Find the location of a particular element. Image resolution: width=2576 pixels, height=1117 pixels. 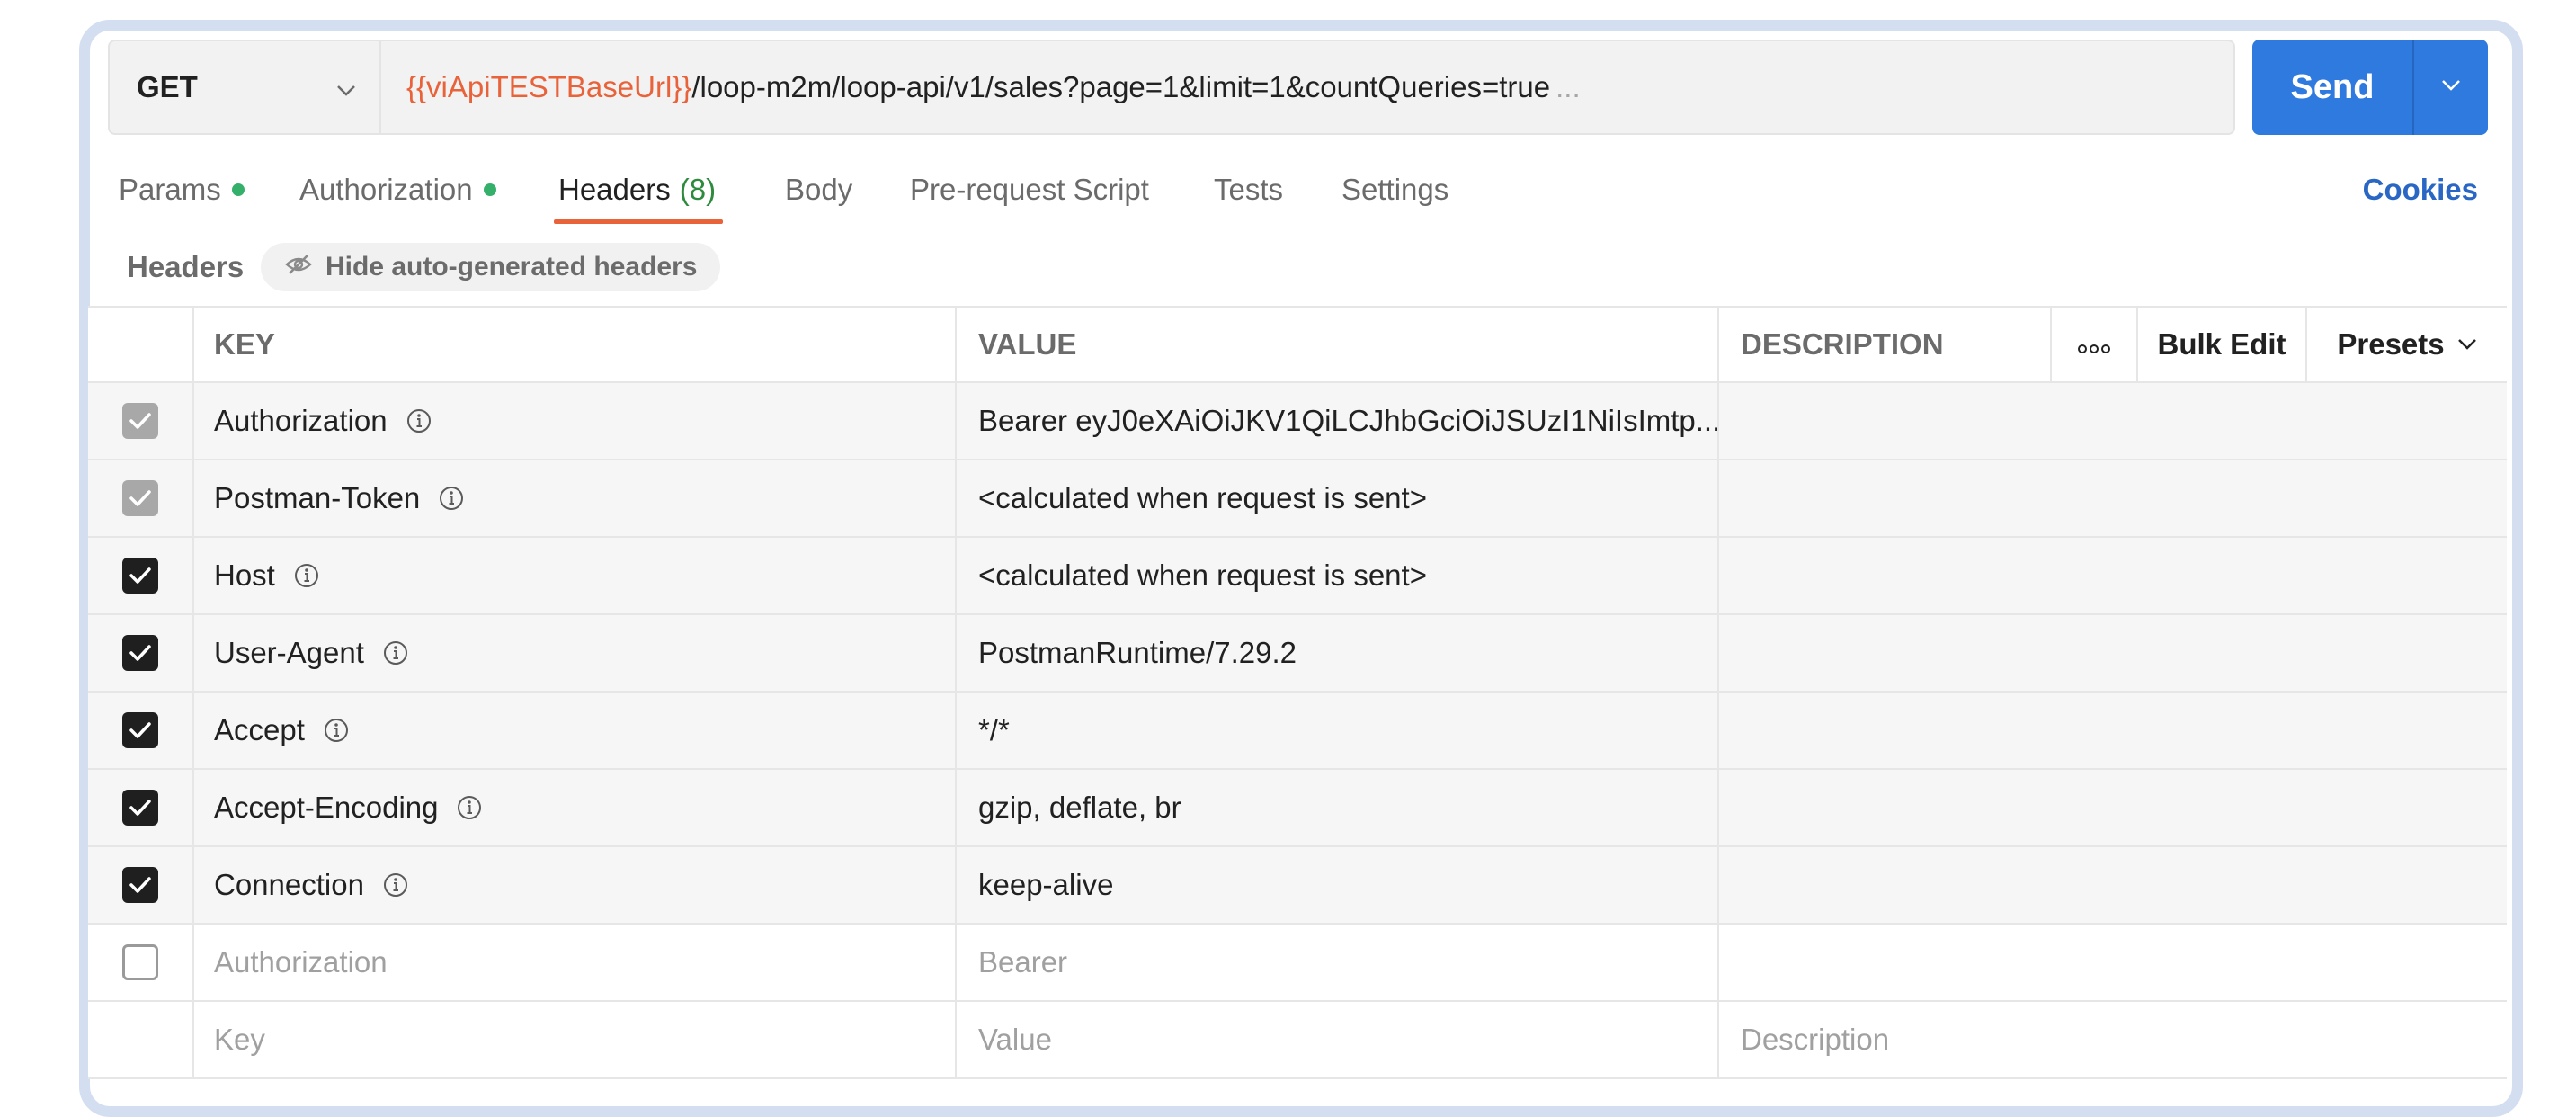

send-button-group: Send is located at coordinates (2370, 87).